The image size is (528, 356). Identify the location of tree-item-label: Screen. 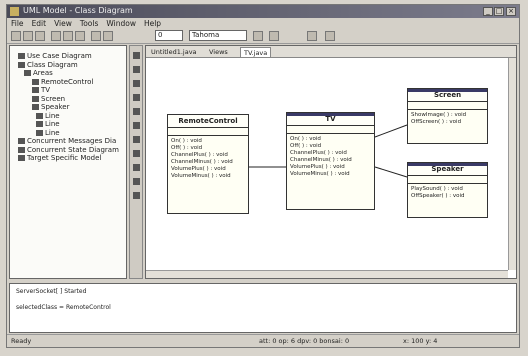
(53, 98).